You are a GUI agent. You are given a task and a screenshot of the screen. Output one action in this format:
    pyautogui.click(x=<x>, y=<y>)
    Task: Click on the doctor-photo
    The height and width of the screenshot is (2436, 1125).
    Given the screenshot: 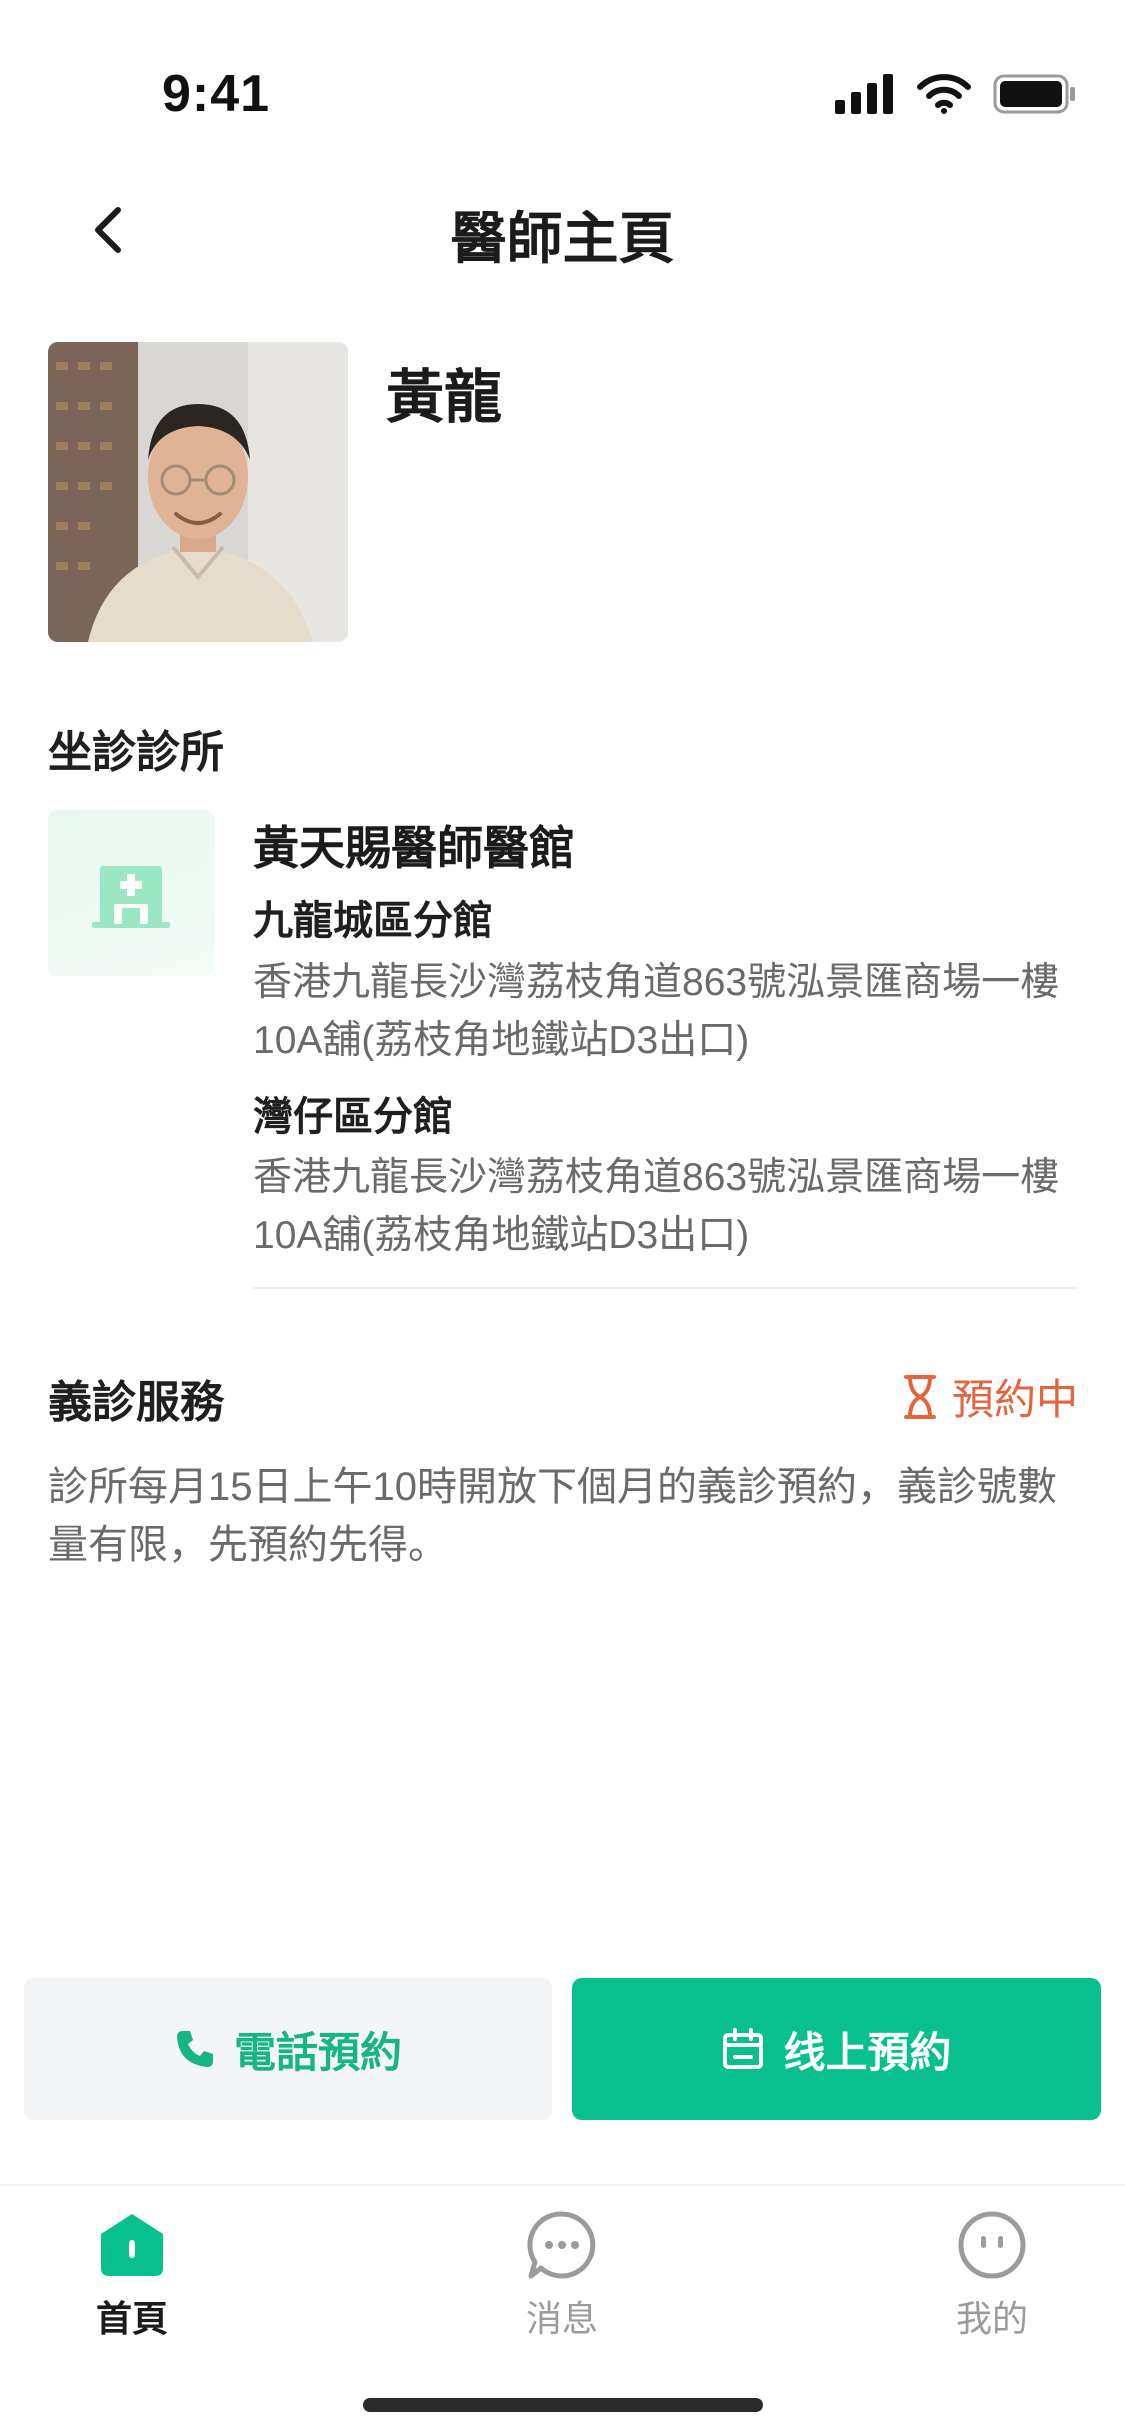 What is the action you would take?
    pyautogui.click(x=198, y=492)
    